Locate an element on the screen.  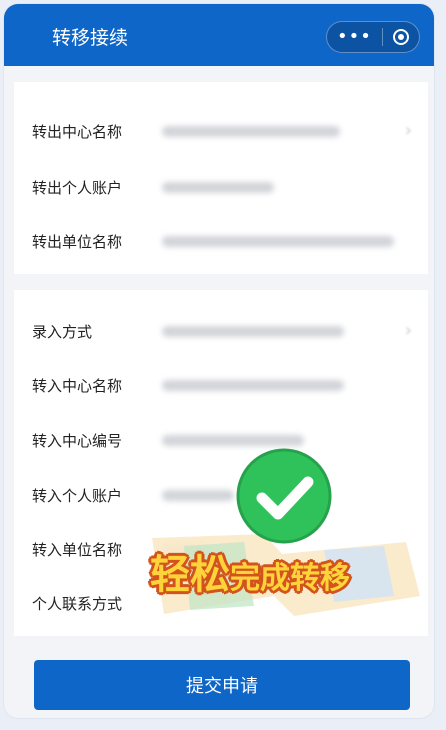
form-row-transfer-out-account: 转出个人账户 is located at coordinates (221, 187).